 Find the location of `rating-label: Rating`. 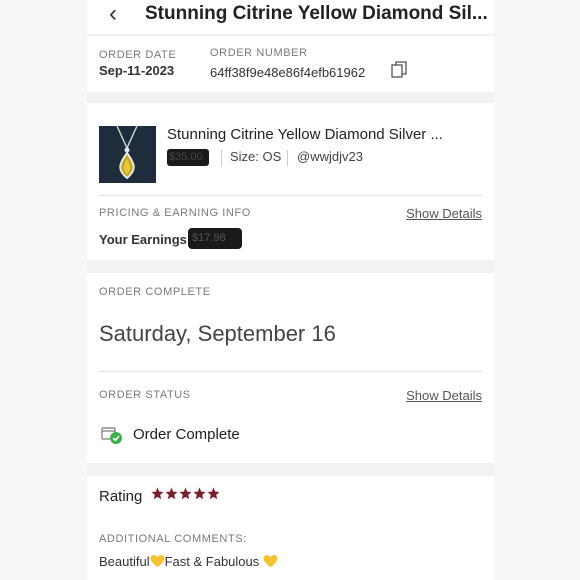

rating-label: Rating is located at coordinates (121, 496).